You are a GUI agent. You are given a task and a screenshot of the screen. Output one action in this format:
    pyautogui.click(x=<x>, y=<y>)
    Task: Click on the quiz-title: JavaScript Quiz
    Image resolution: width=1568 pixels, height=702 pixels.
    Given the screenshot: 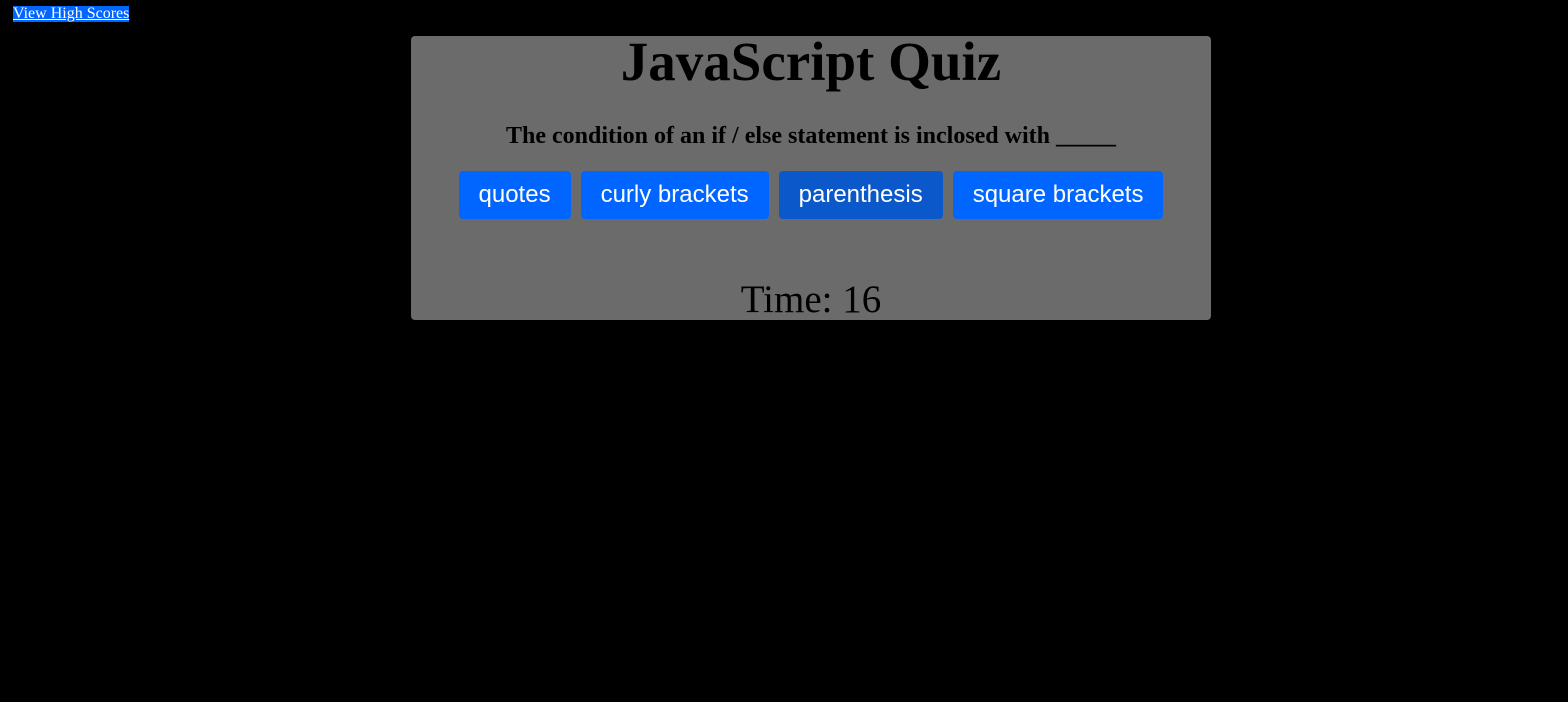 What is the action you would take?
    pyautogui.click(x=811, y=64)
    